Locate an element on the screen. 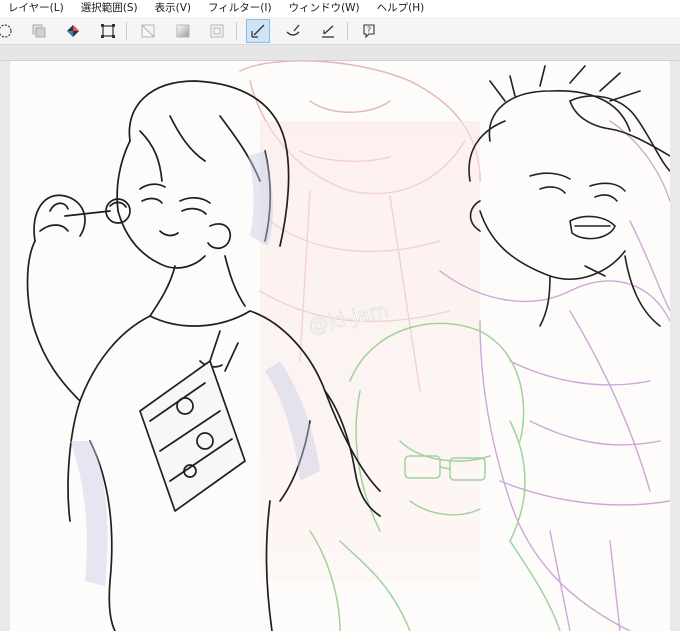 This screenshot has width=680, height=631. vector-pen-icon is located at coordinates (258, 31).